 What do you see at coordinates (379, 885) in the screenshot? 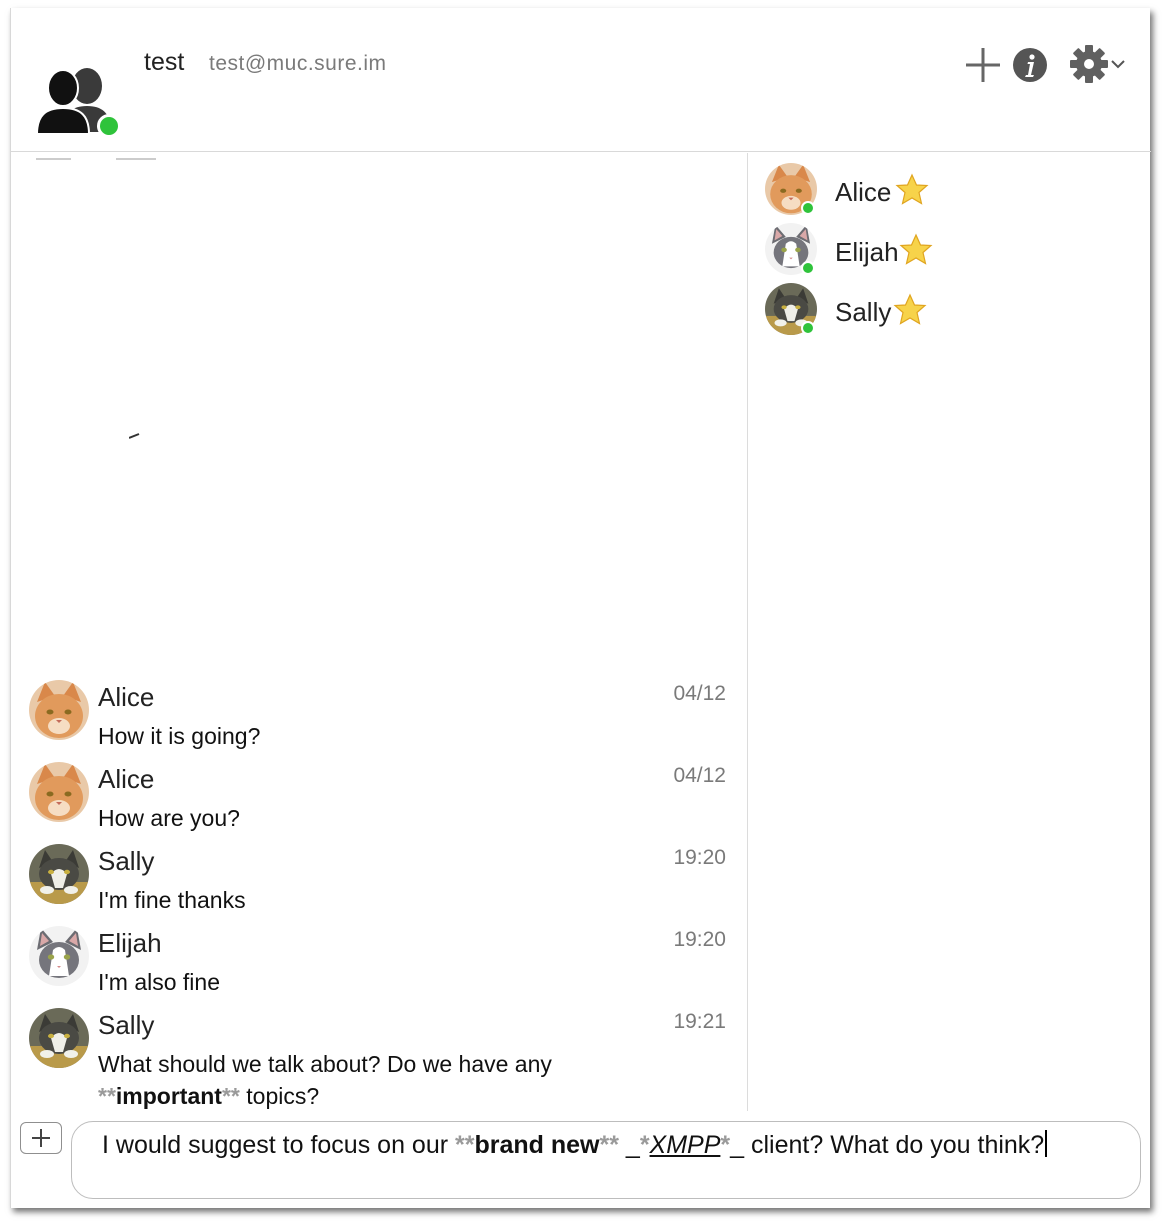
I see `message-item: Sally 19:20 I'm fine thanks` at bounding box center [379, 885].